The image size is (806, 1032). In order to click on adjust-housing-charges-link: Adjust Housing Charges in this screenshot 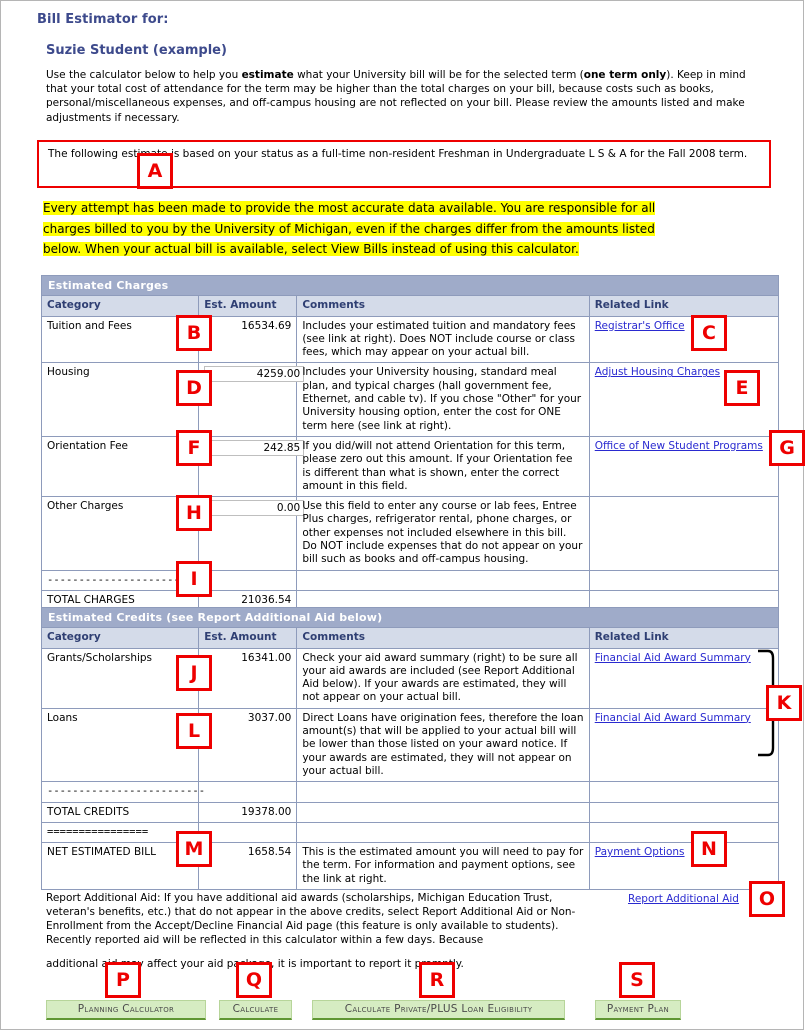, I will do `click(657, 372)`.